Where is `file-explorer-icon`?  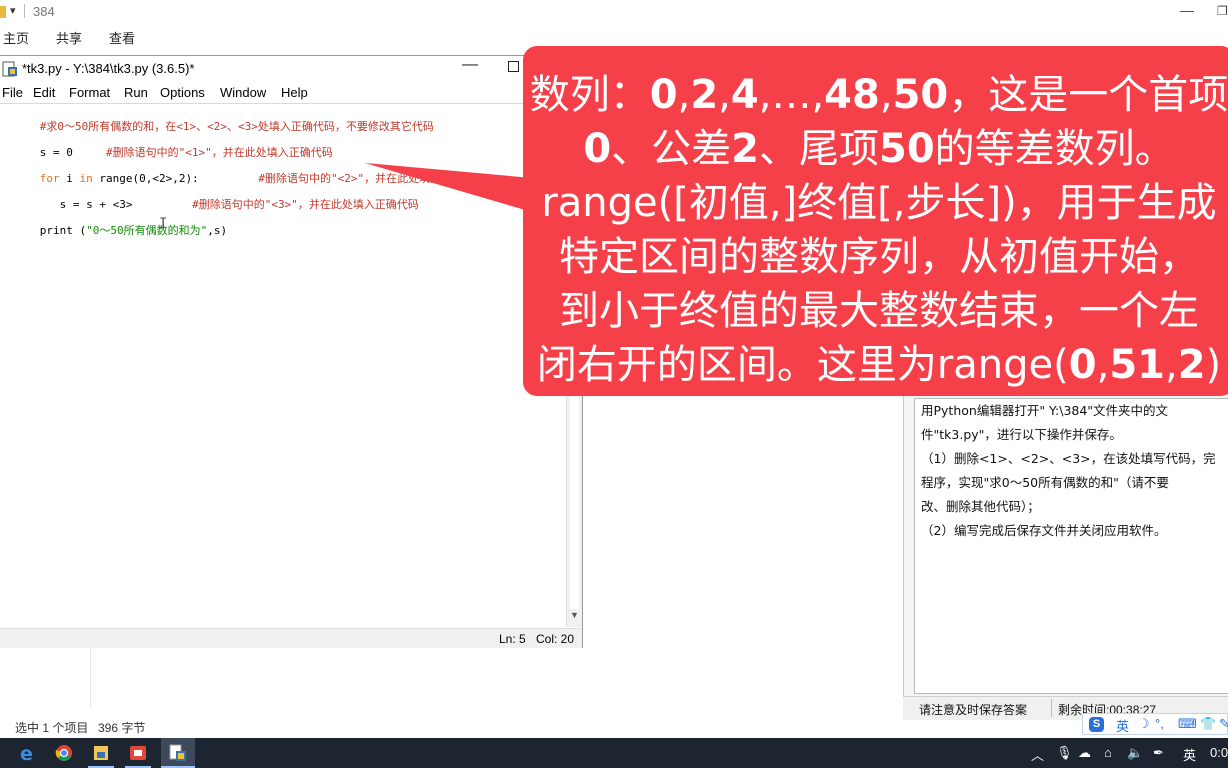
file-explorer-icon is located at coordinates (101, 753).